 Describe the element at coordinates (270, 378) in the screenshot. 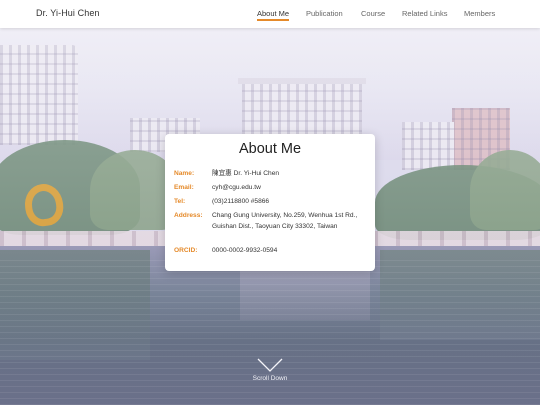

I see `scroll-down-label: Scroll Down` at that location.